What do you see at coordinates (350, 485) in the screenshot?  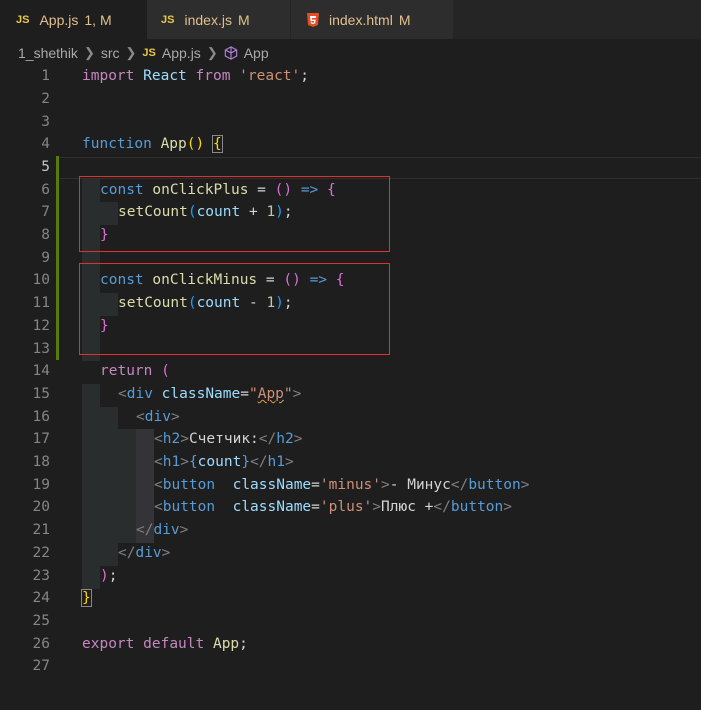 I see `token-string: 'minus'` at bounding box center [350, 485].